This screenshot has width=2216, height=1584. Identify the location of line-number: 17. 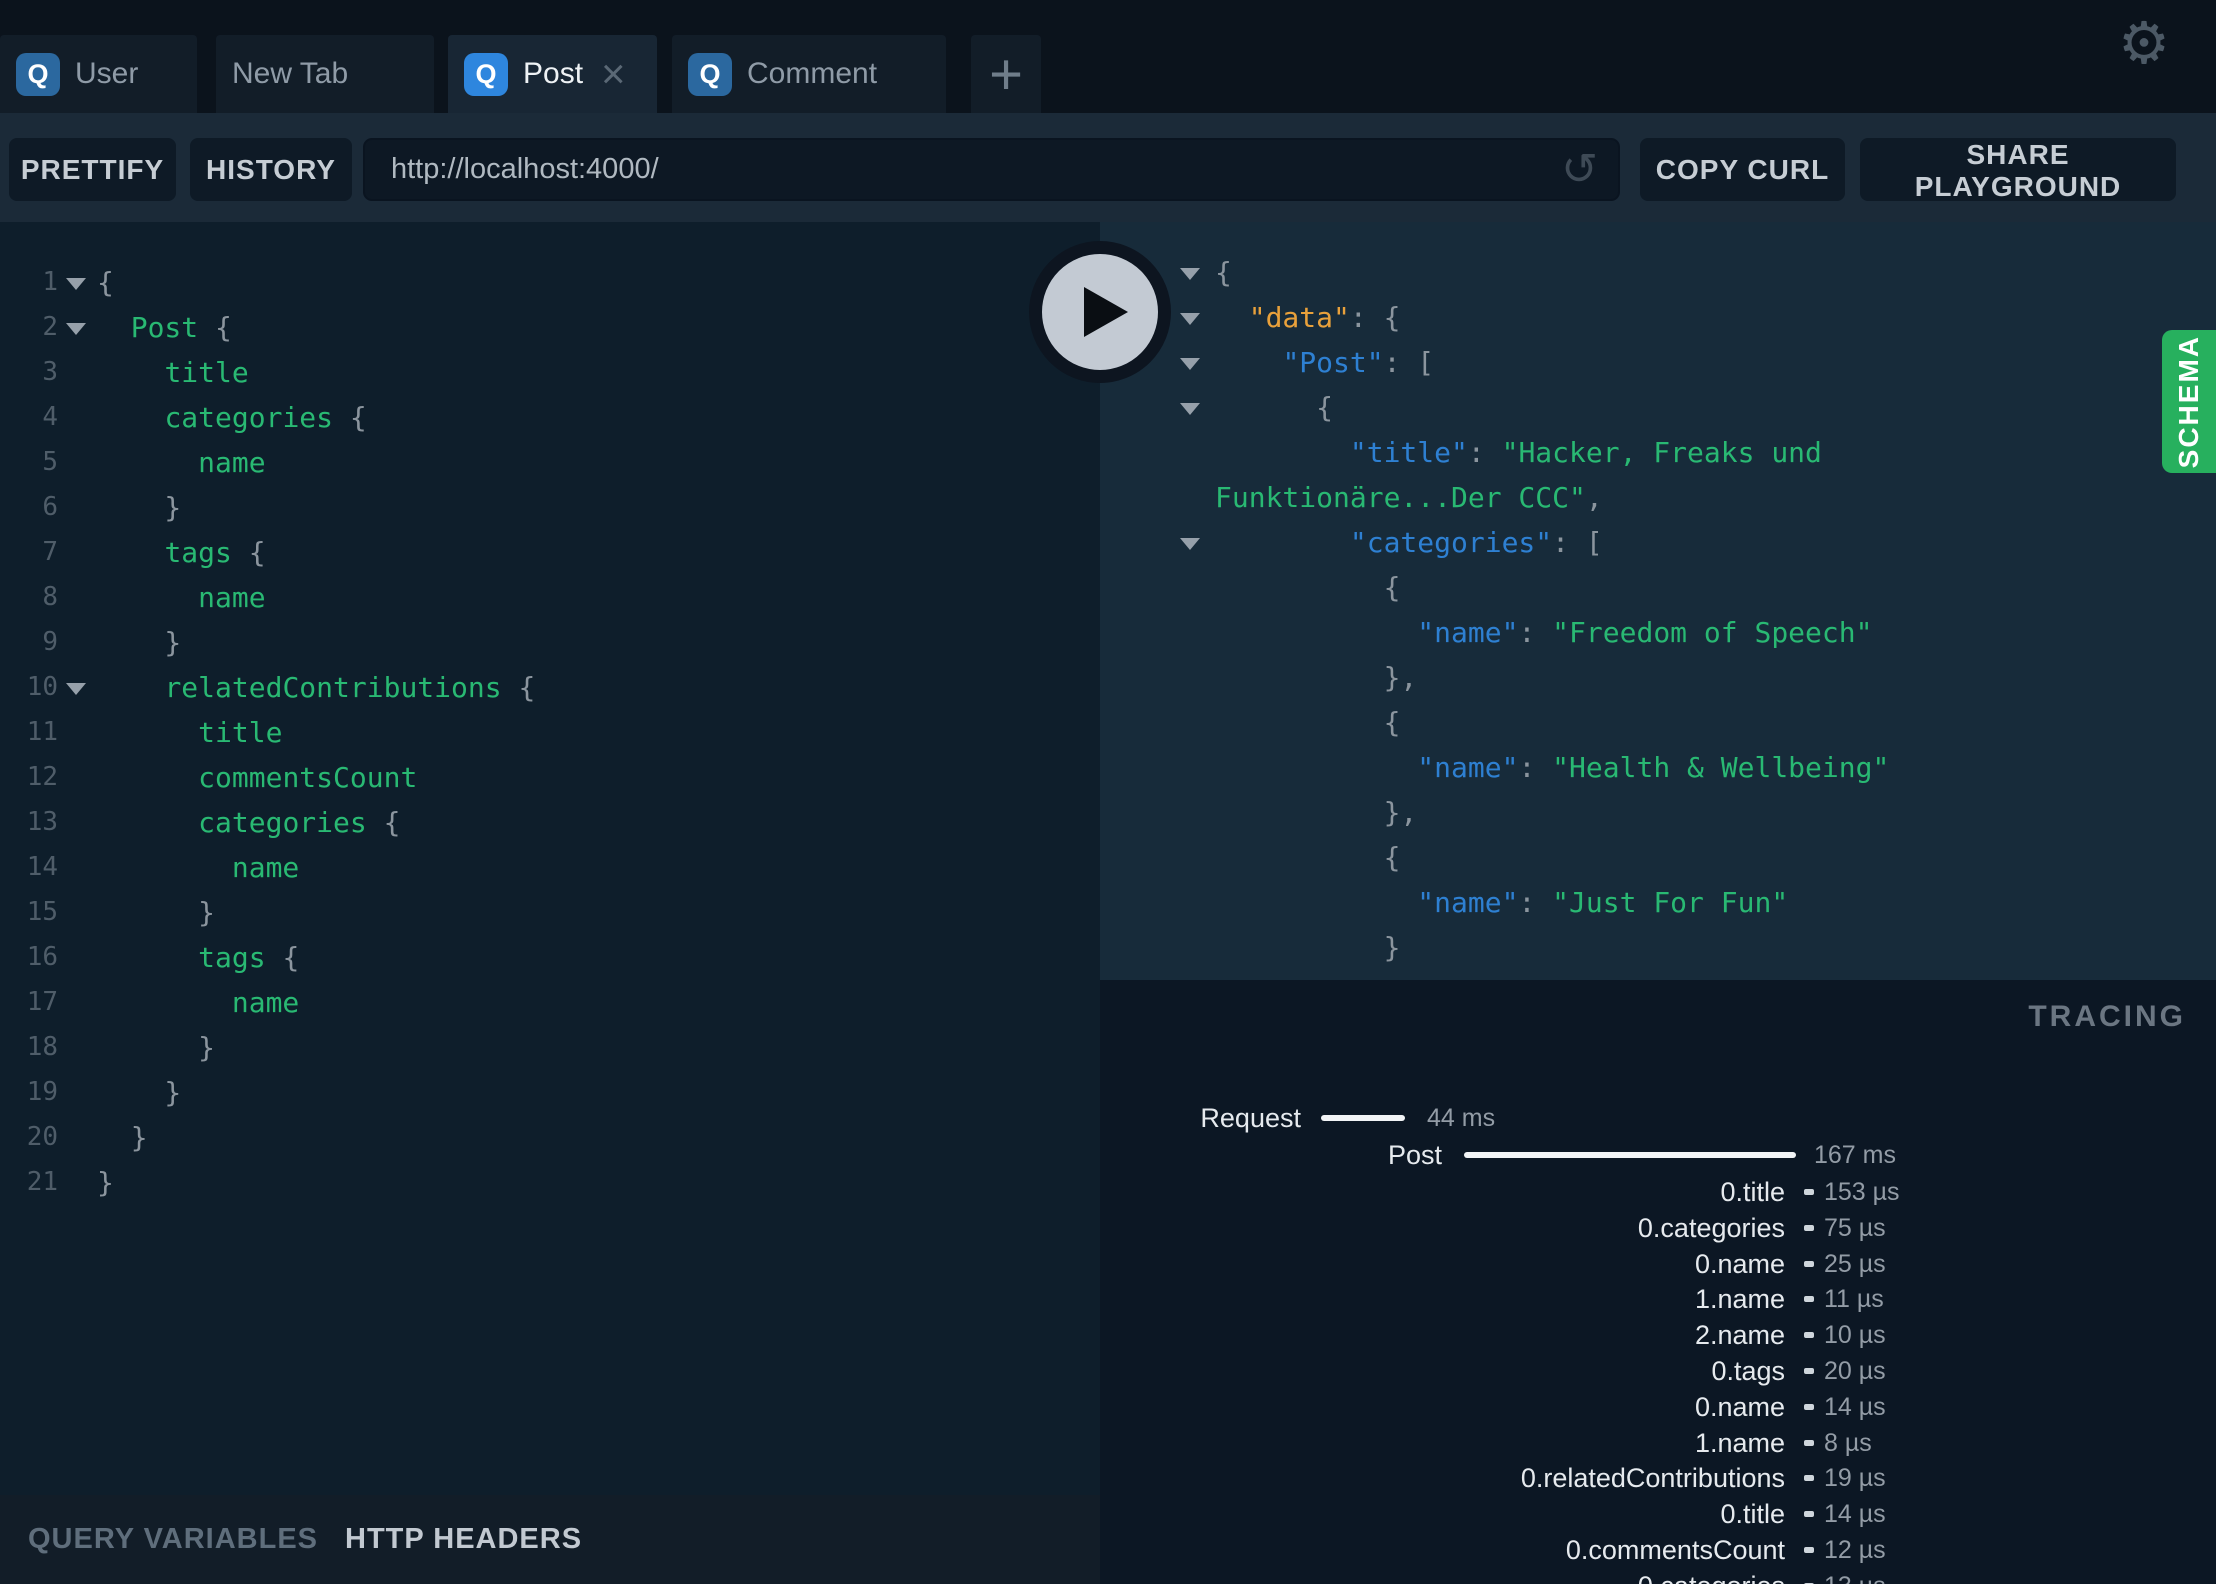
(42, 1002).